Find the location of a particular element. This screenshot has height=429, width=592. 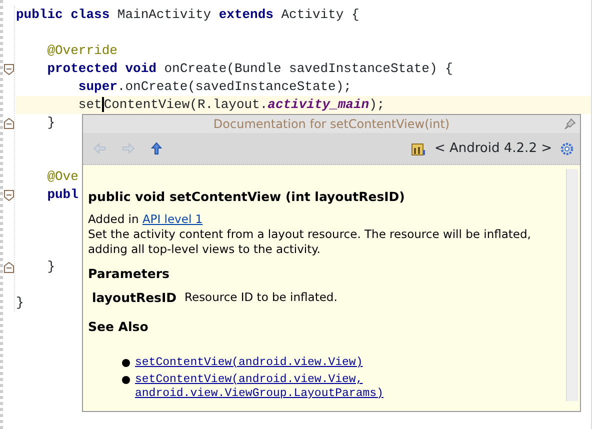

scrollbar is located at coordinates (572, 285).